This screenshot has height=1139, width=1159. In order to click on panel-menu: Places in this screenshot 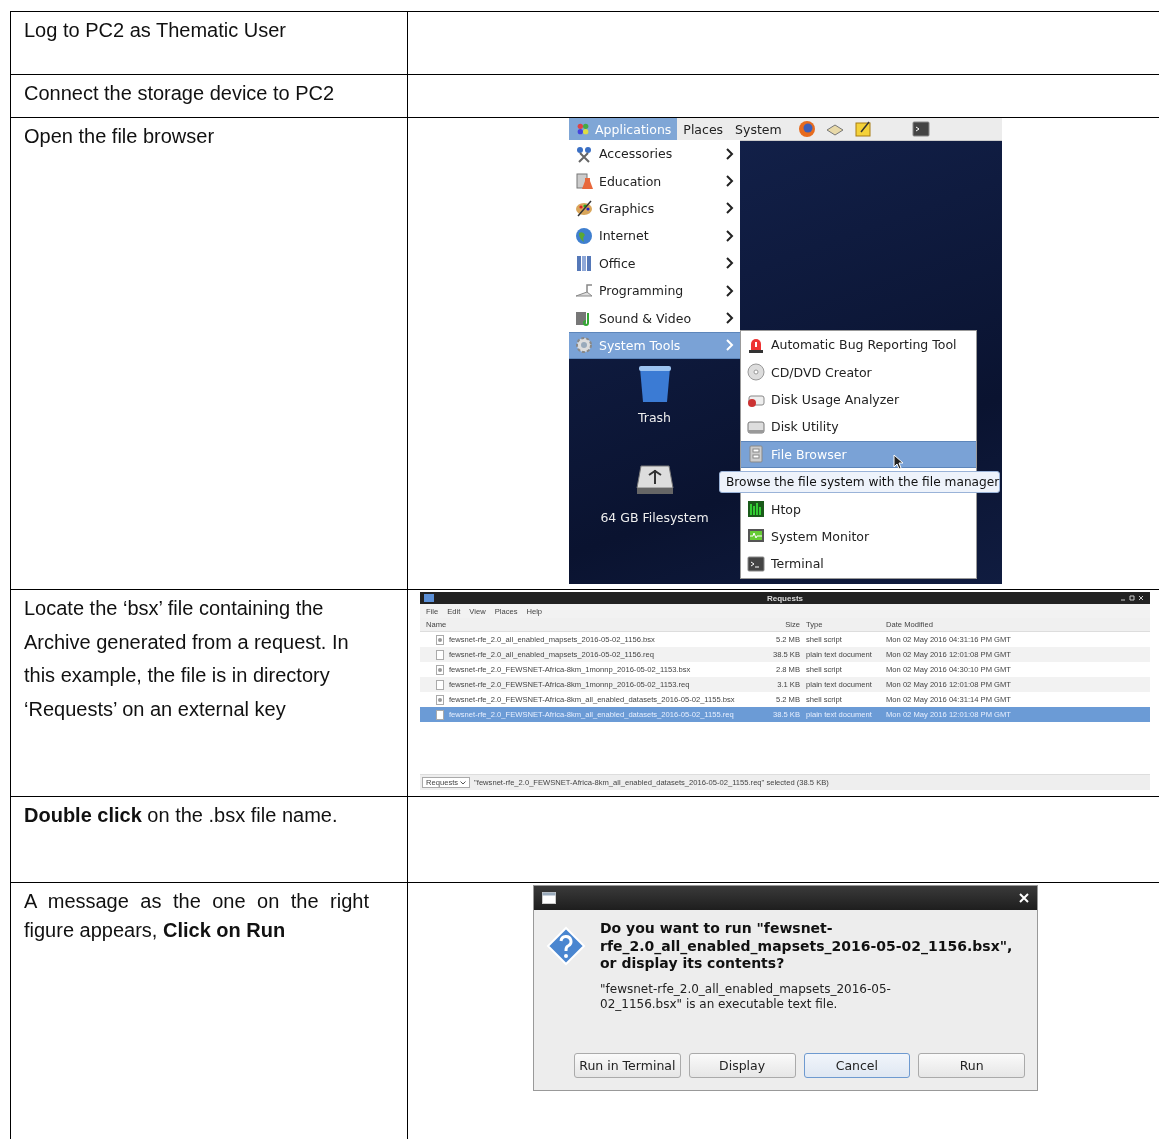, I will do `click(703, 129)`.